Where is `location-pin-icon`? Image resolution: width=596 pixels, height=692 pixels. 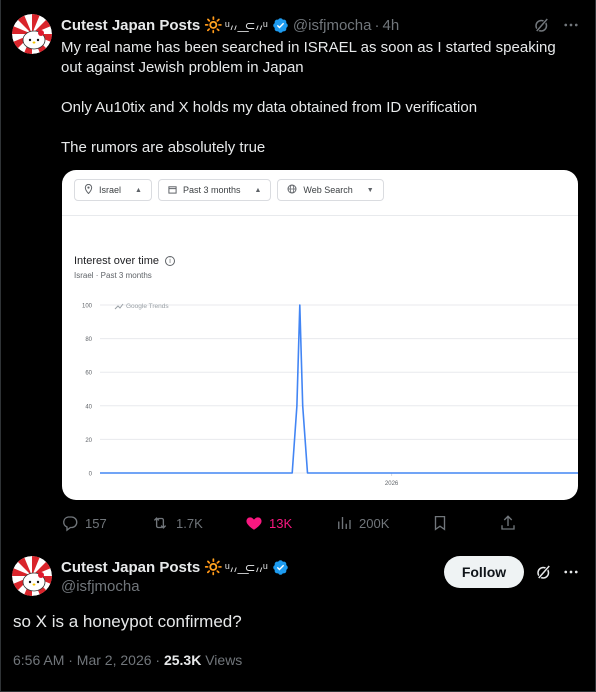 location-pin-icon is located at coordinates (88, 189).